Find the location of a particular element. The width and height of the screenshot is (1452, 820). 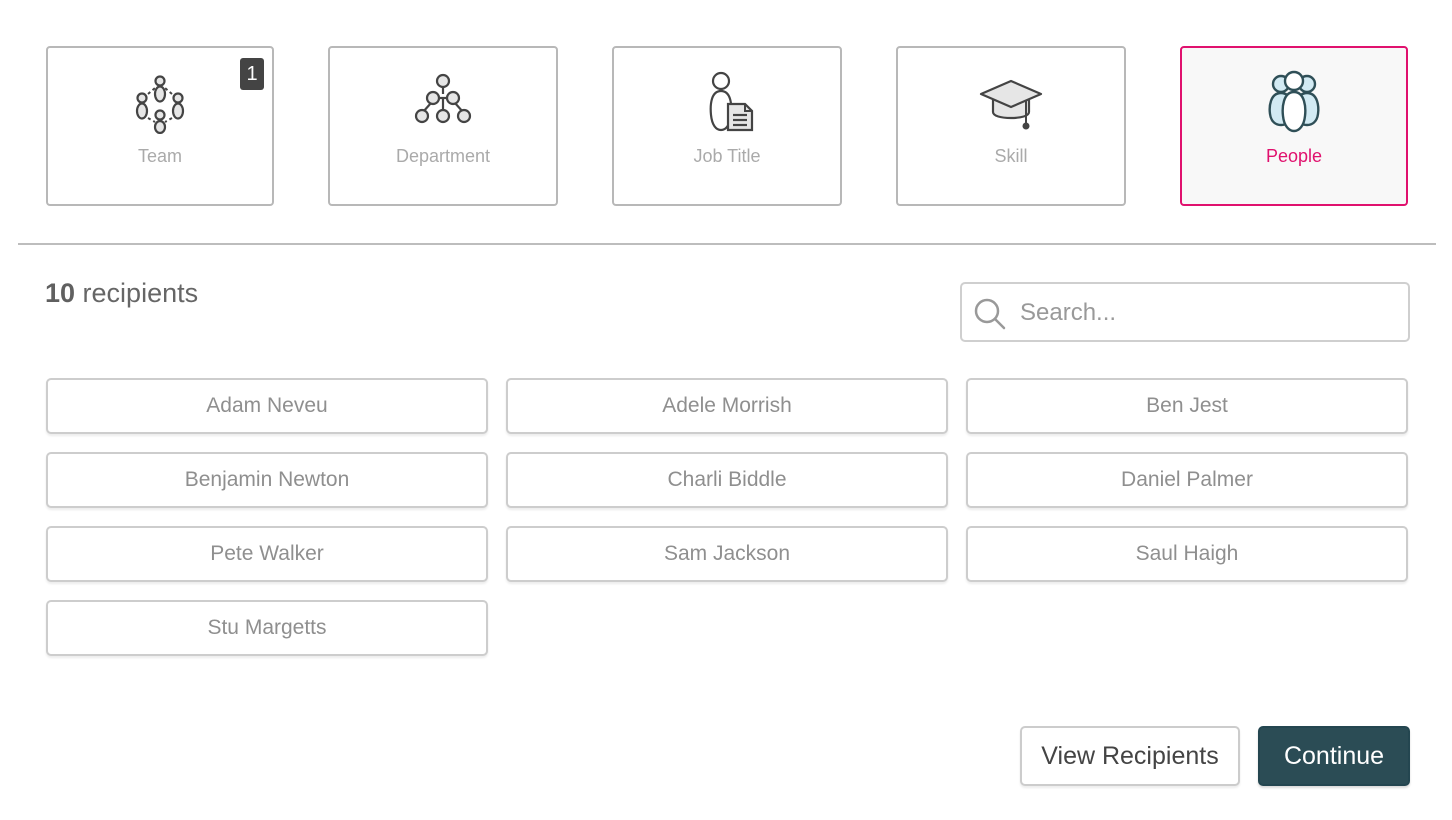

person-button: Adele Morrish is located at coordinates (727, 406).